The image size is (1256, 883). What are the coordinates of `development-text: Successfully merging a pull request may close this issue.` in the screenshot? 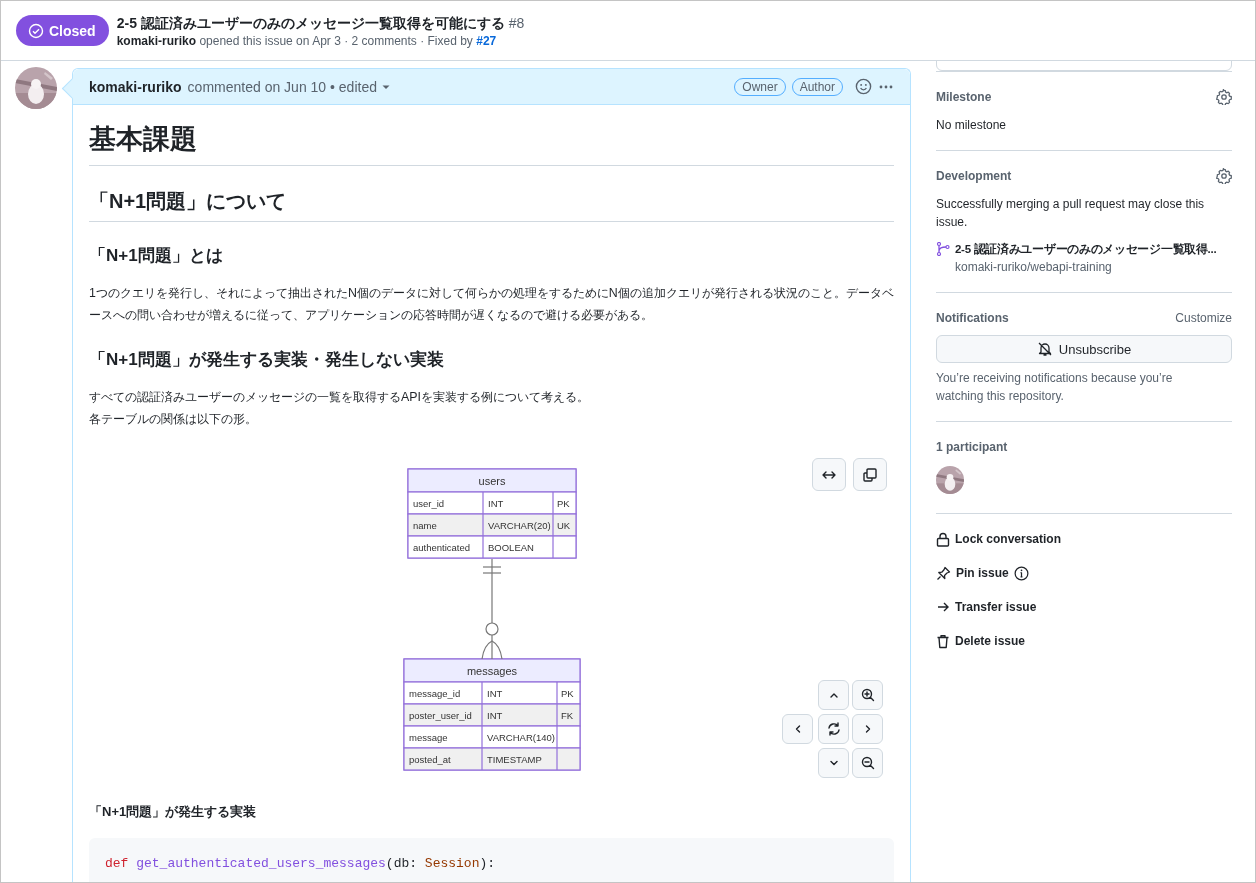 It's located at (1071, 213).